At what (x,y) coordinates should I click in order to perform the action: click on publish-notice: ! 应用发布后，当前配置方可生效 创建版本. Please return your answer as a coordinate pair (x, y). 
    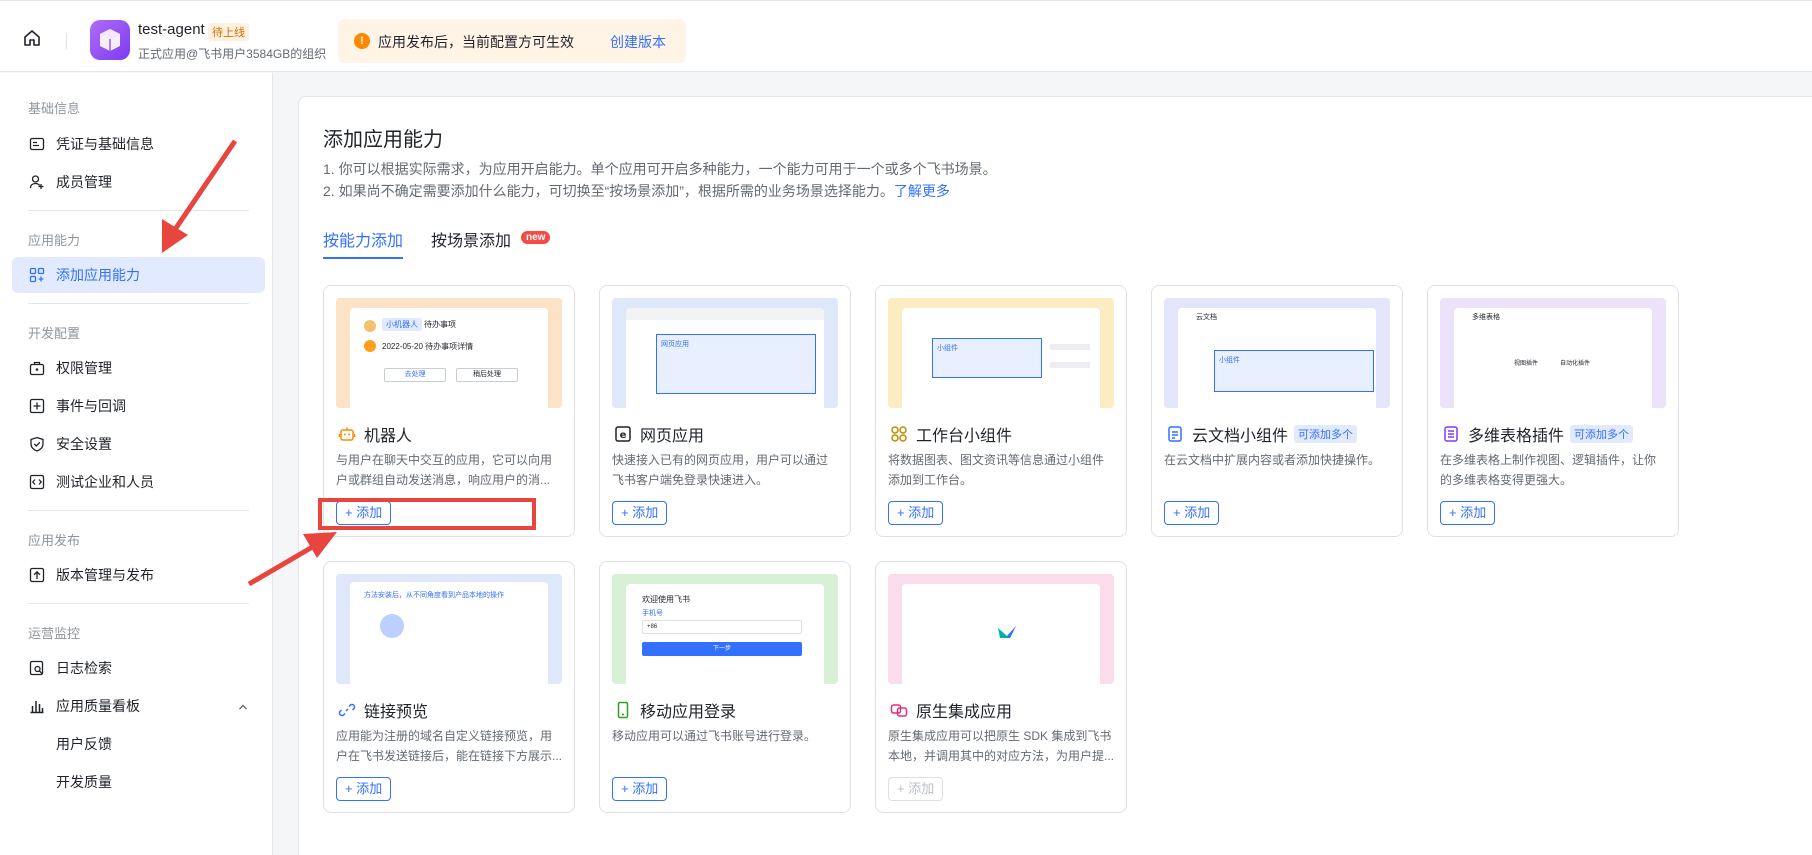
    Looking at the image, I should click on (512, 41).